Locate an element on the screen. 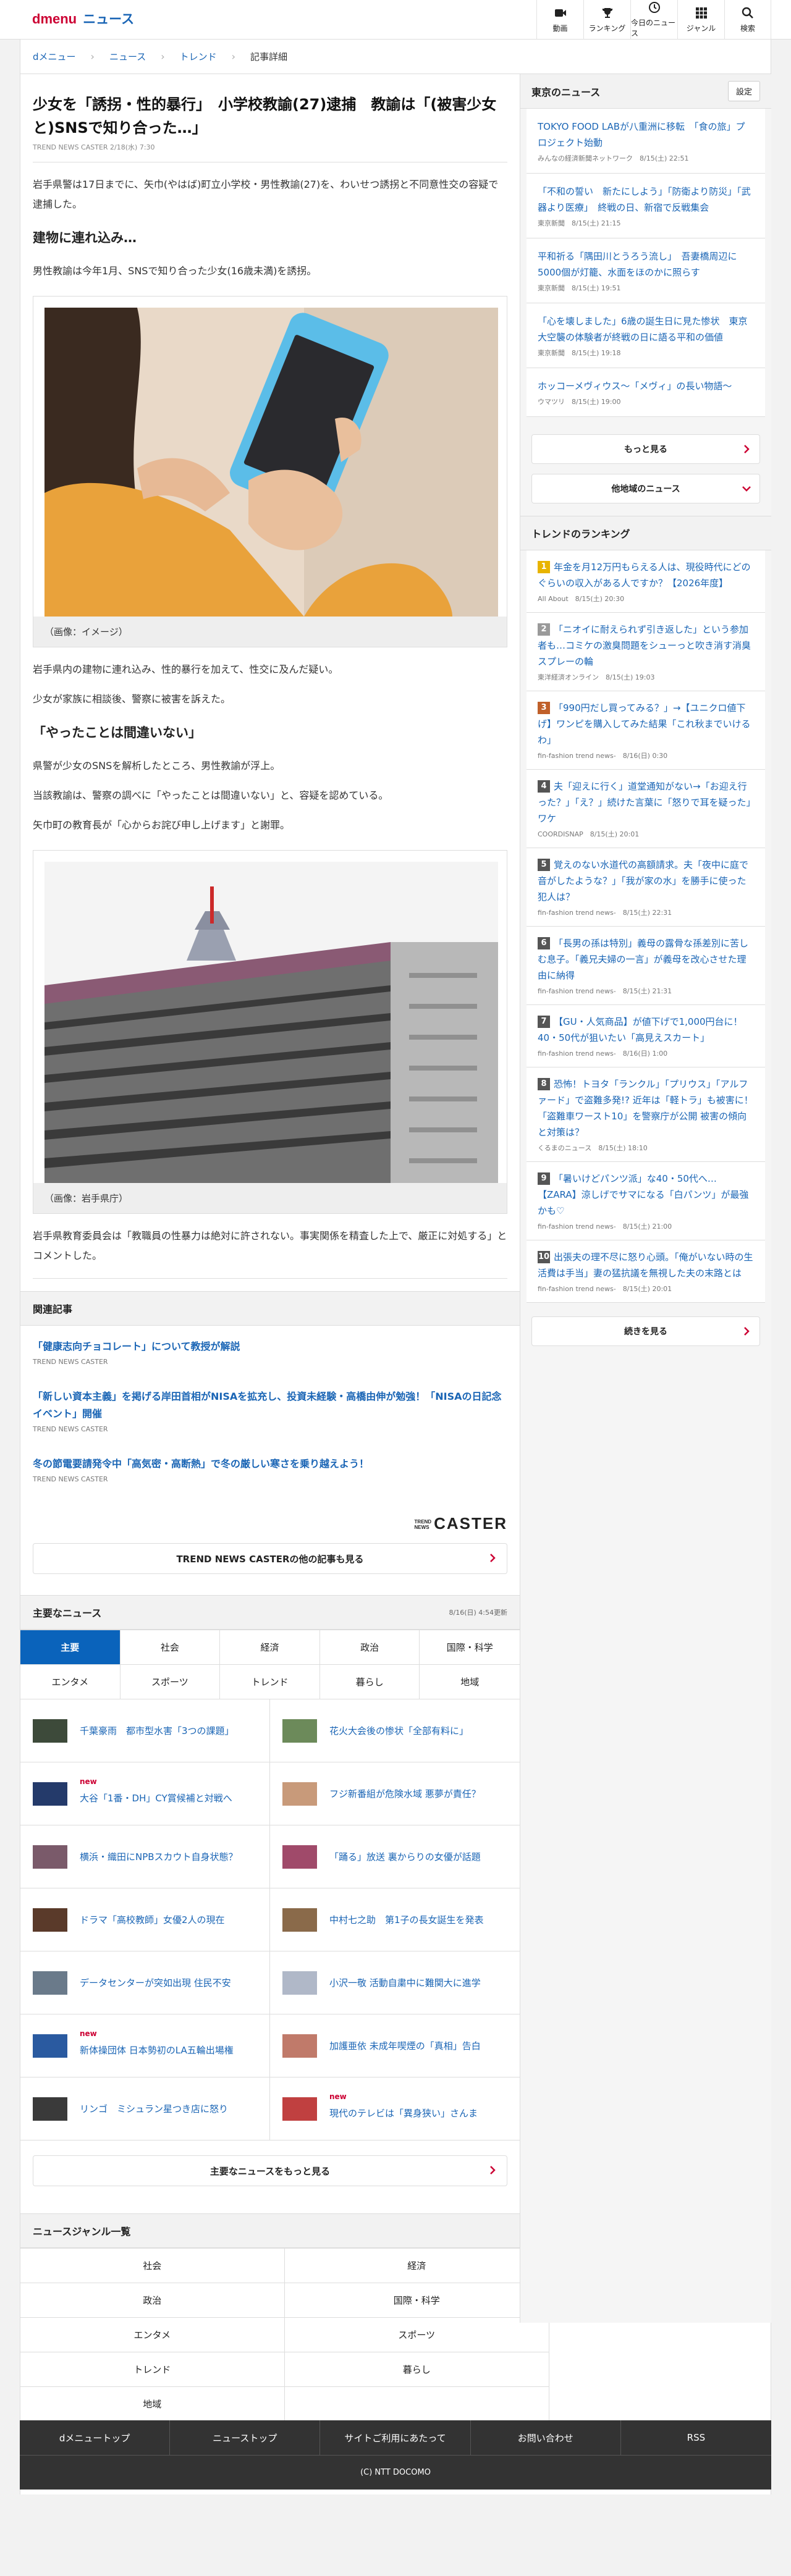  major-news-title: 小沢一敬 活動自粛中に難関大に進学 is located at coordinates (405, 1983).